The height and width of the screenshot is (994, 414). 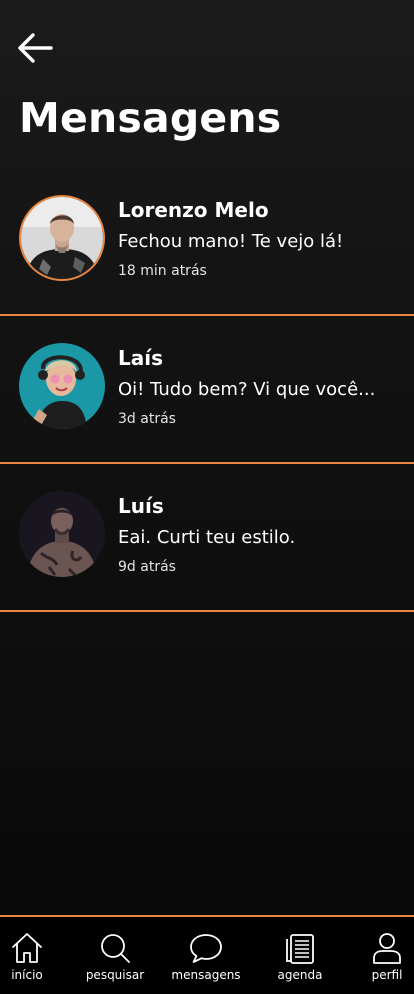 I want to click on home-icon, so click(x=27, y=948).